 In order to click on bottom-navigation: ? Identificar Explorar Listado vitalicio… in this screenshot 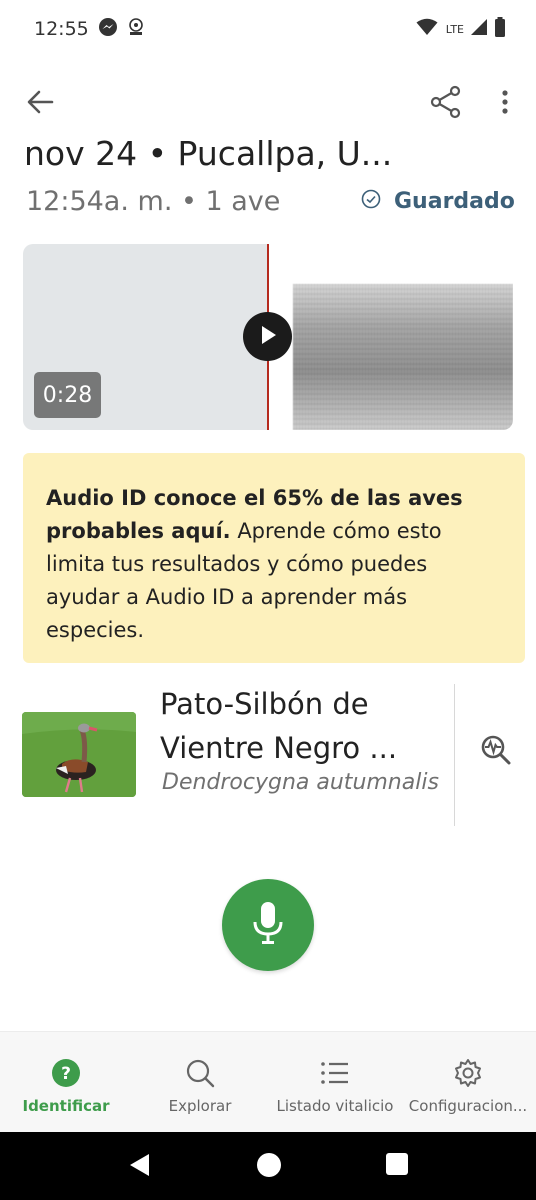, I will do `click(268, 1081)`.